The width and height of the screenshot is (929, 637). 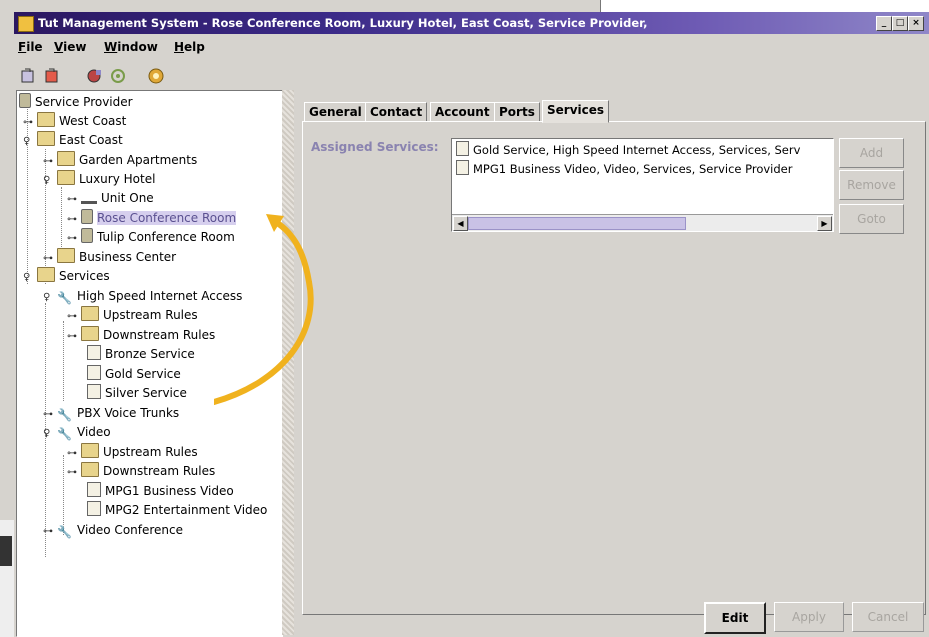 What do you see at coordinates (6, 551) in the screenshot?
I see `background-desktop-item` at bounding box center [6, 551].